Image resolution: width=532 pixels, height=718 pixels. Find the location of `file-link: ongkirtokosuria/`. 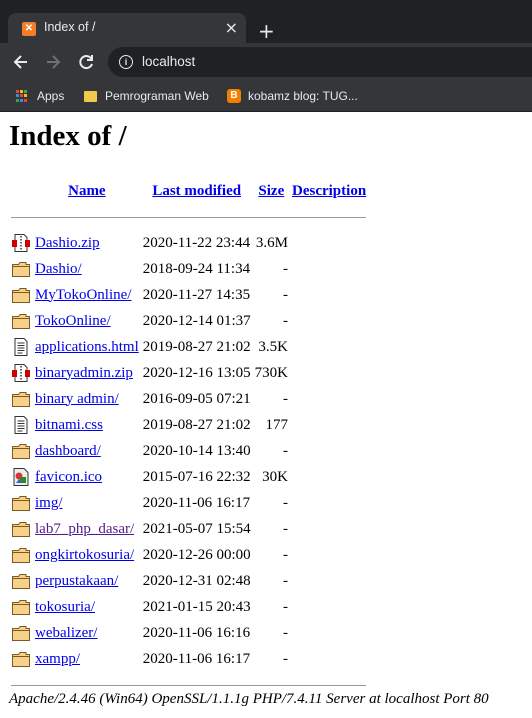

file-link: ongkirtokosuria/ is located at coordinates (84, 555).